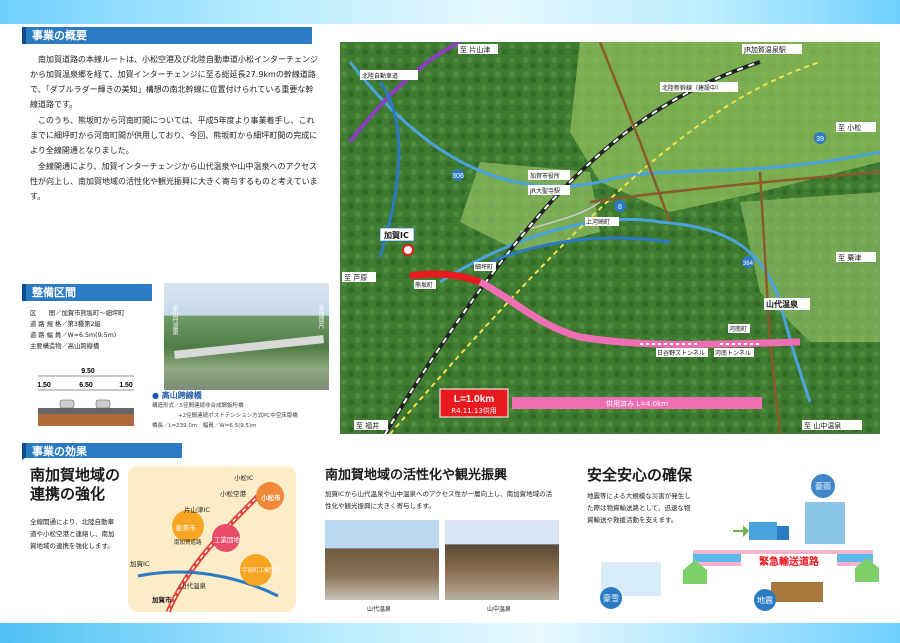 This screenshot has height=643, width=900. What do you see at coordinates (748, 264) in the screenshot?
I see `route-shield-364: 364` at bounding box center [748, 264].